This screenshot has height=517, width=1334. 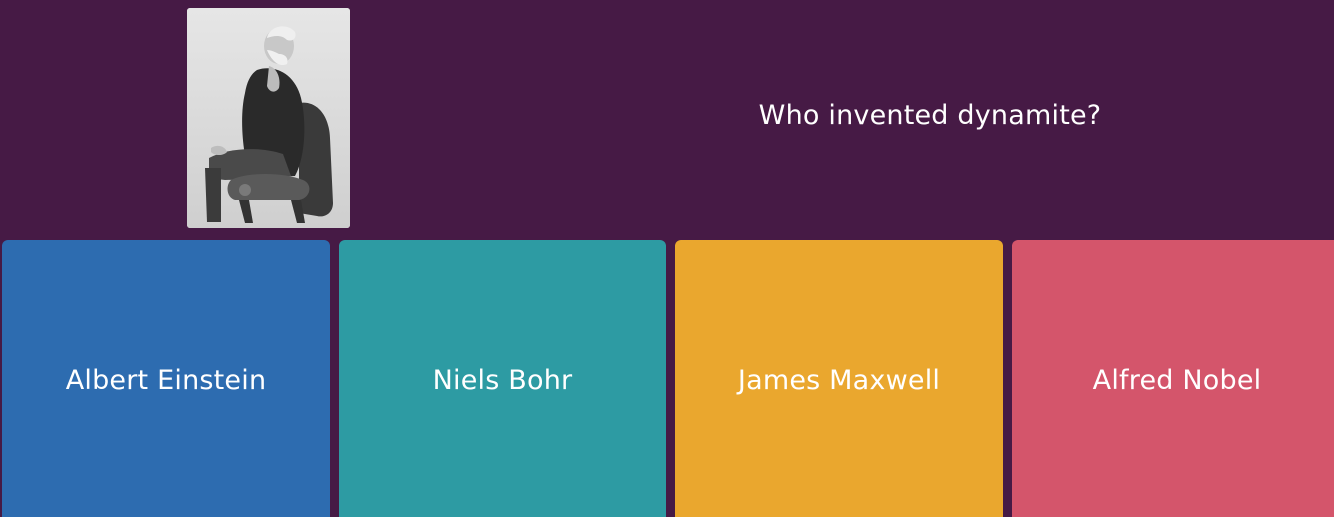 What do you see at coordinates (930, 115) in the screenshot?
I see `question-text: Who invented dynamite?` at bounding box center [930, 115].